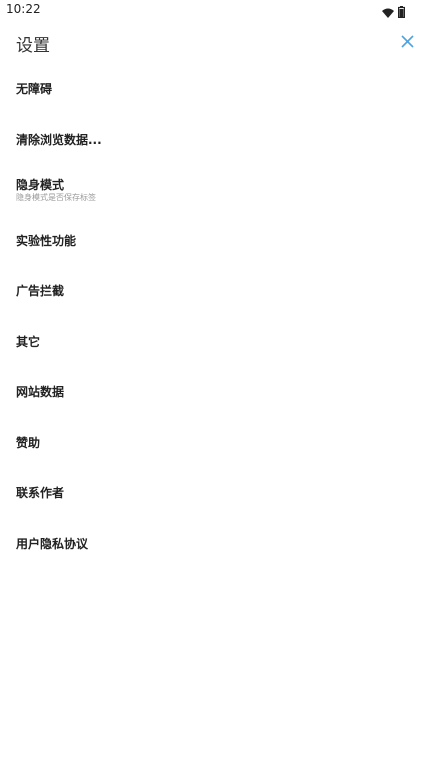  What do you see at coordinates (46, 240) in the screenshot?
I see `setting-title: 实验性功能` at bounding box center [46, 240].